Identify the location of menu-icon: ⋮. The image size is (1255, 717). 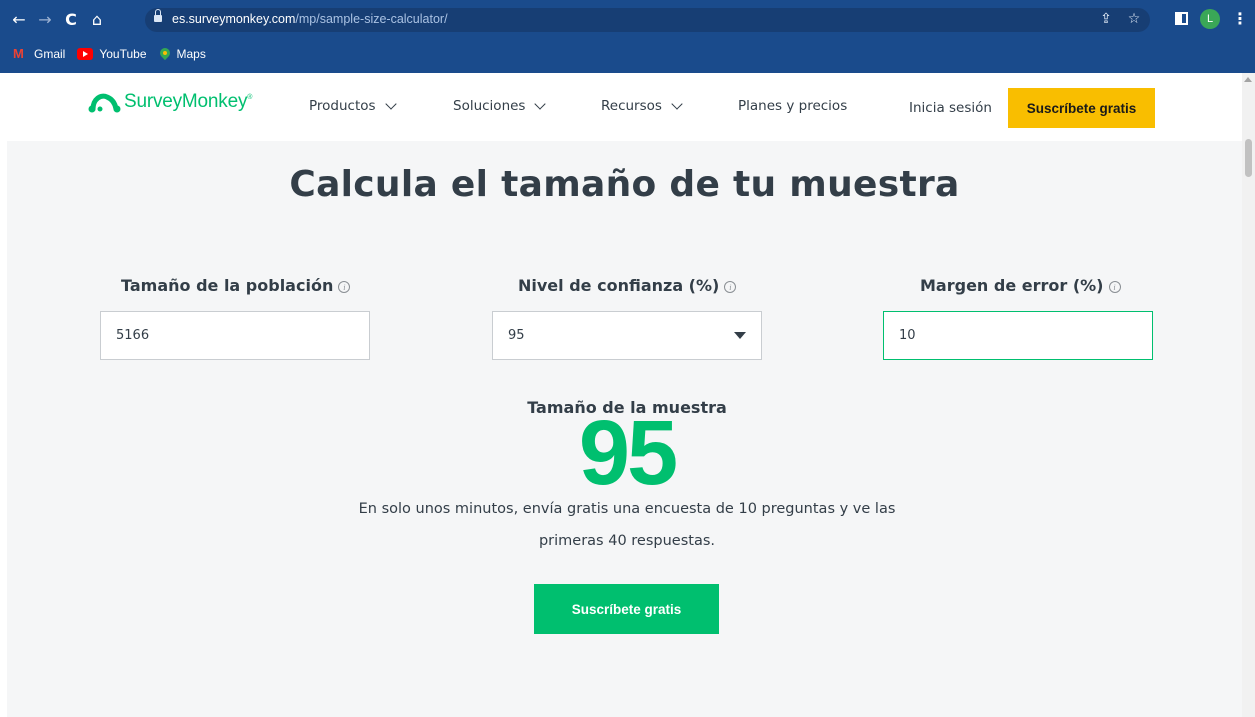
(1240, 18).